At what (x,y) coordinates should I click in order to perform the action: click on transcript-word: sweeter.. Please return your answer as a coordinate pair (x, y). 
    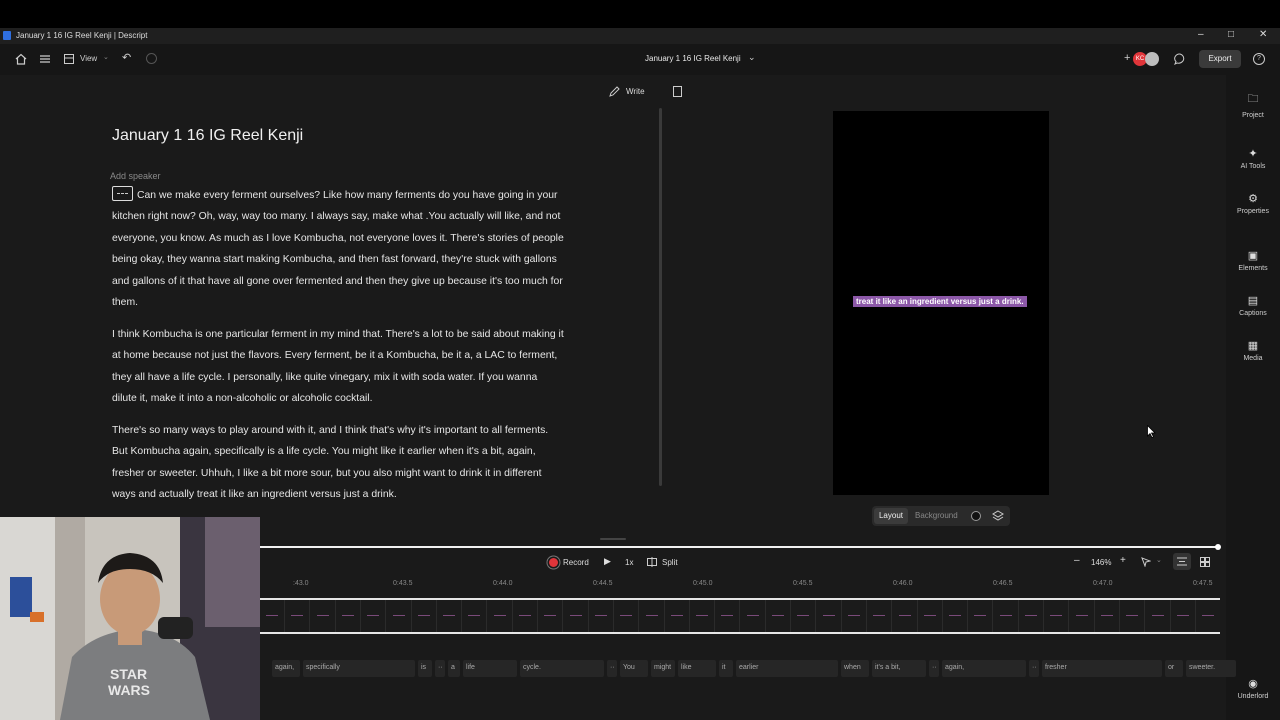
    Looking at the image, I should click on (1211, 668).